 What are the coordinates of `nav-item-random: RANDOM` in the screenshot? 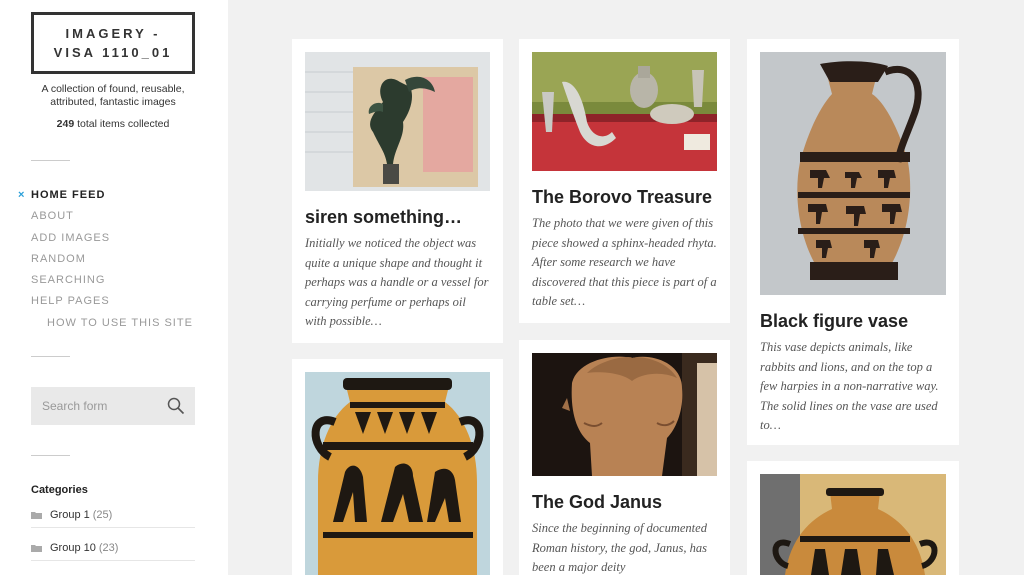 It's located at (112, 262).